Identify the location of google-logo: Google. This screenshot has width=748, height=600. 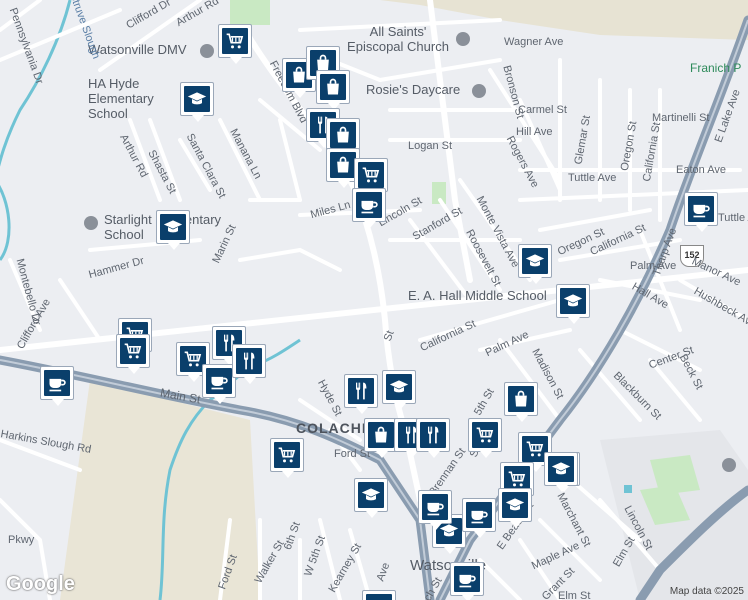
(40, 584).